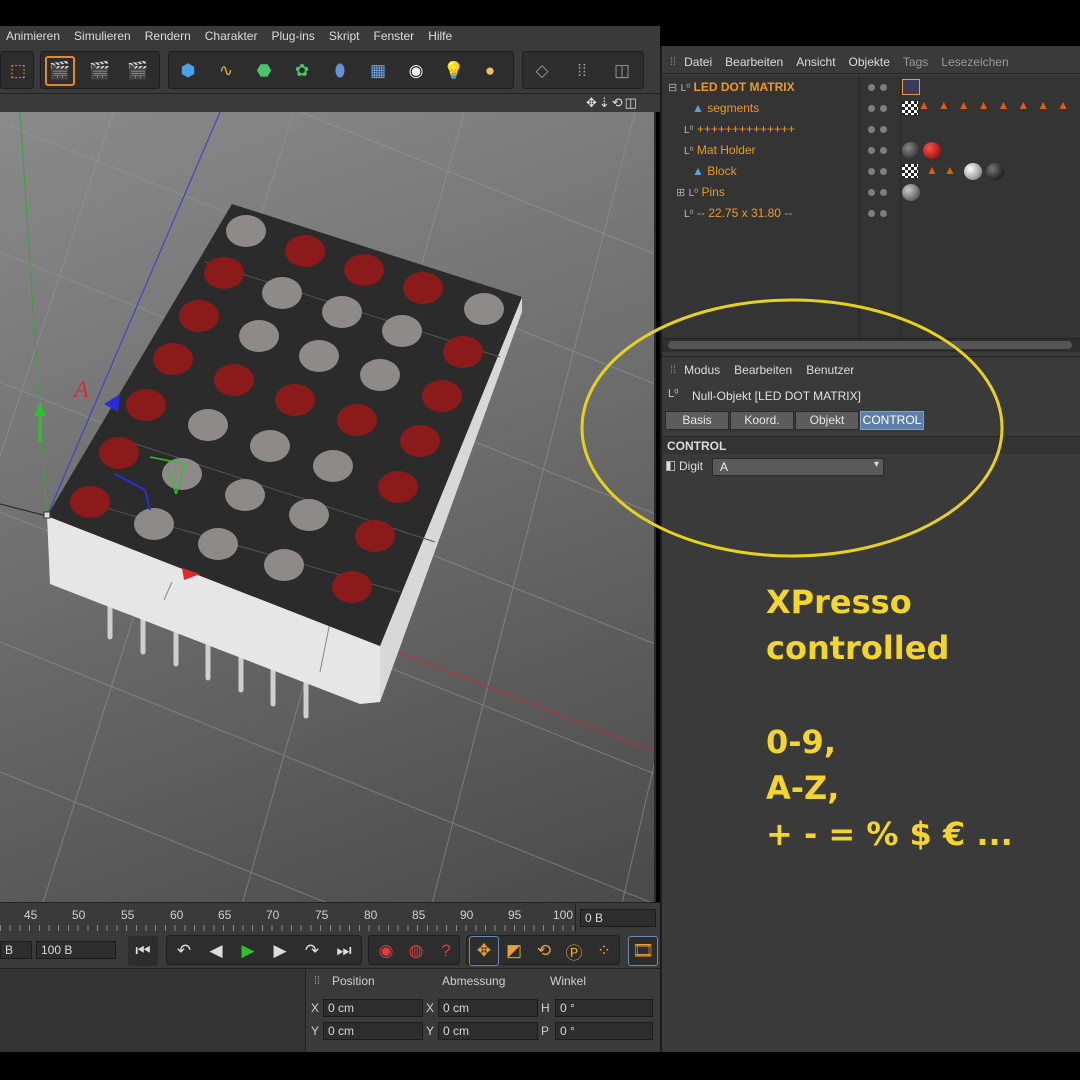  What do you see at coordinates (168, 36) in the screenshot?
I see `menu-rendern: Rendern` at bounding box center [168, 36].